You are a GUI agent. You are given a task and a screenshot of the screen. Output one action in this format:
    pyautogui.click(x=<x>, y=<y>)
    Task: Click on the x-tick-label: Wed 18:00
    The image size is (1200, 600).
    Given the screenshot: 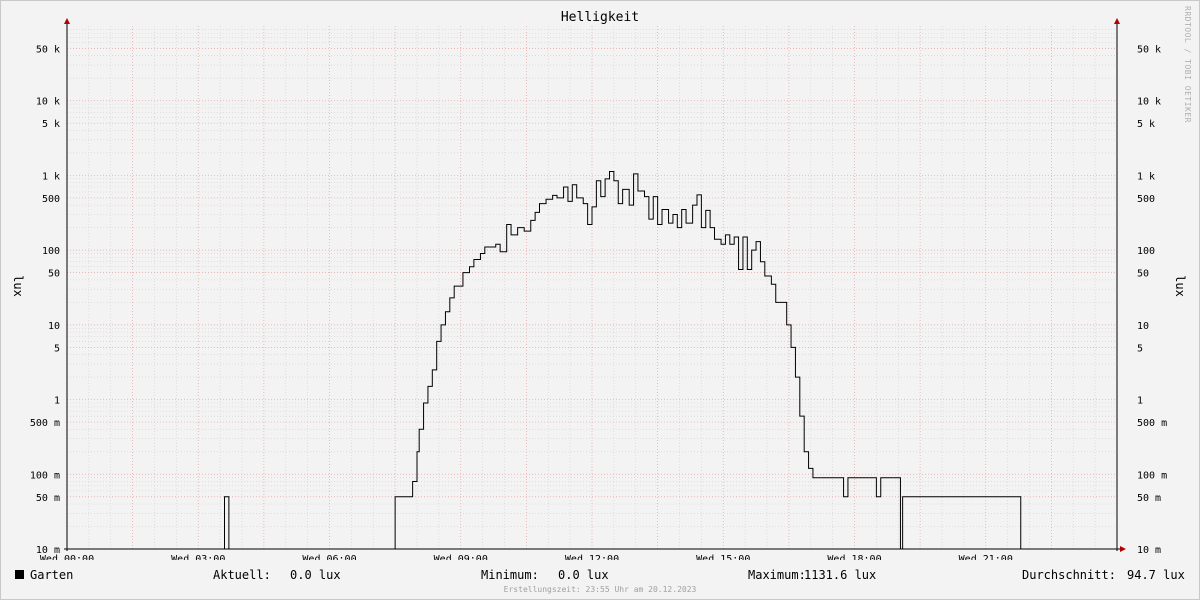 What is the action you would take?
    pyautogui.click(x=854, y=557)
    